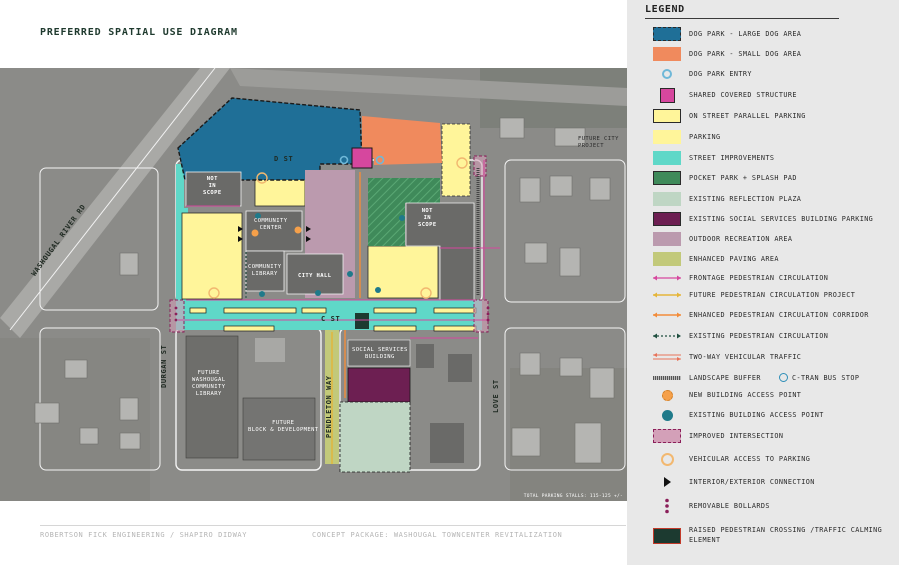 This screenshot has width=899, height=565. Describe the element at coordinates (265, 271) in the screenshot. I see `community-library-label: COMMUNITY LIBRARY` at that location.